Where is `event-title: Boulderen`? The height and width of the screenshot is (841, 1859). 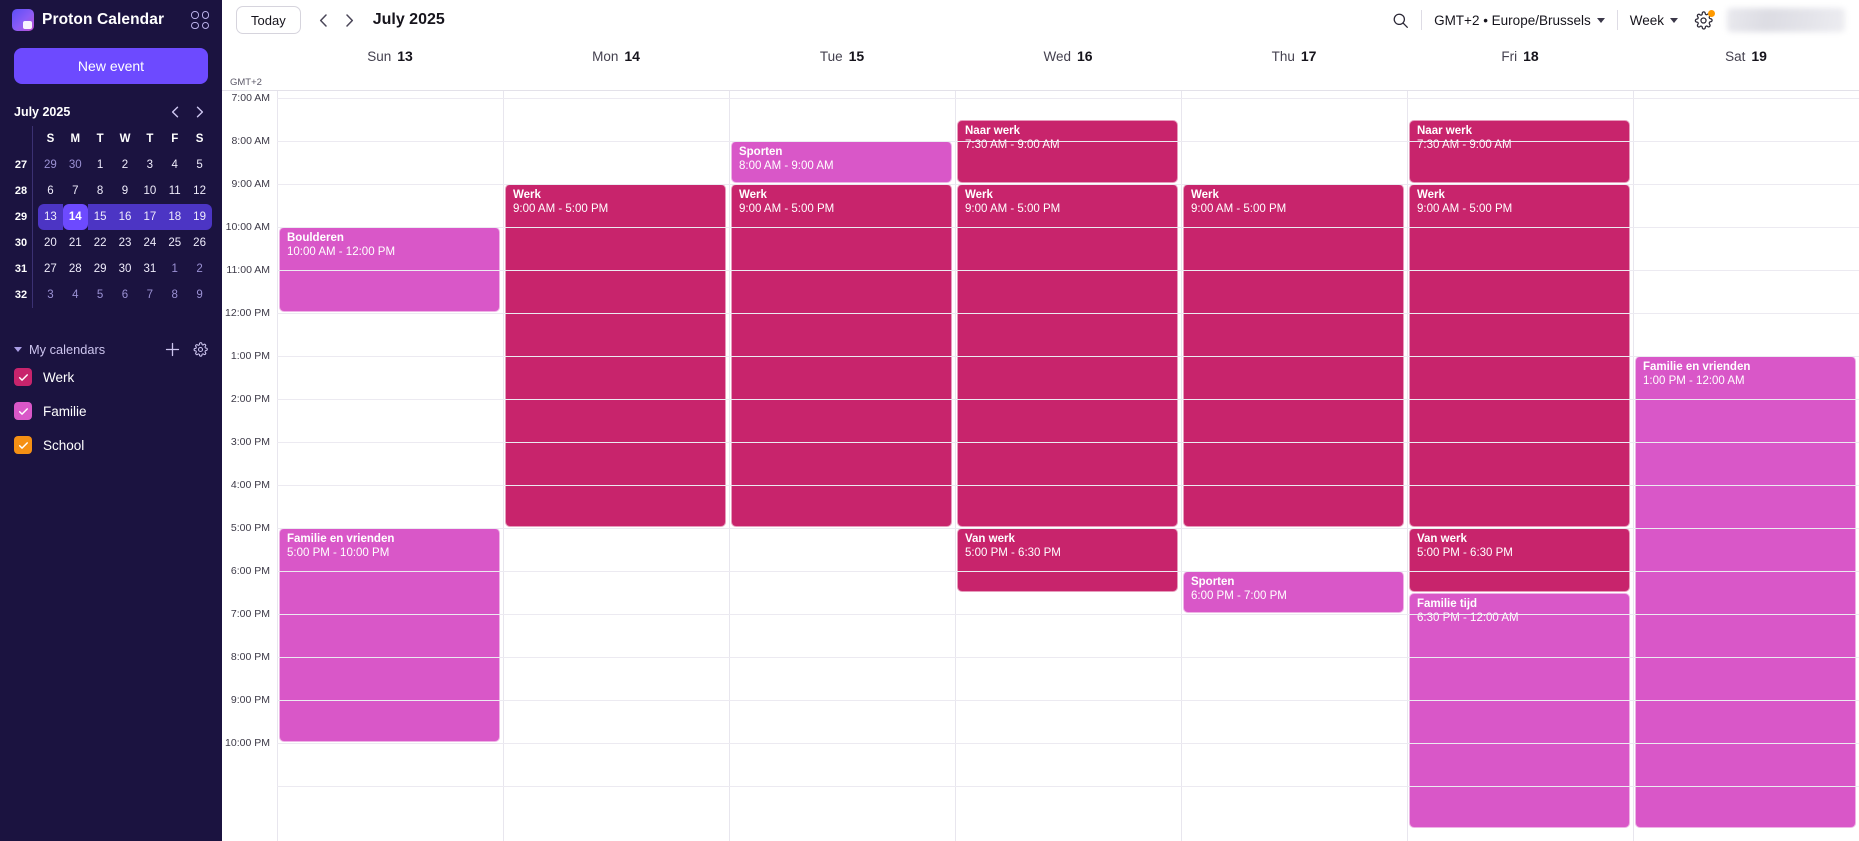
event-title: Boulderen is located at coordinates (315, 238).